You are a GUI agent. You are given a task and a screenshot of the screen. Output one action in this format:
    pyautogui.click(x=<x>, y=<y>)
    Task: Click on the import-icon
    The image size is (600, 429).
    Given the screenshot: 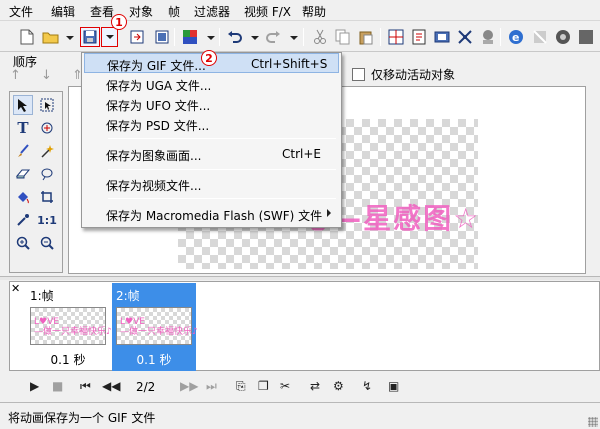 What is the action you would take?
    pyautogui.click(x=138, y=37)
    